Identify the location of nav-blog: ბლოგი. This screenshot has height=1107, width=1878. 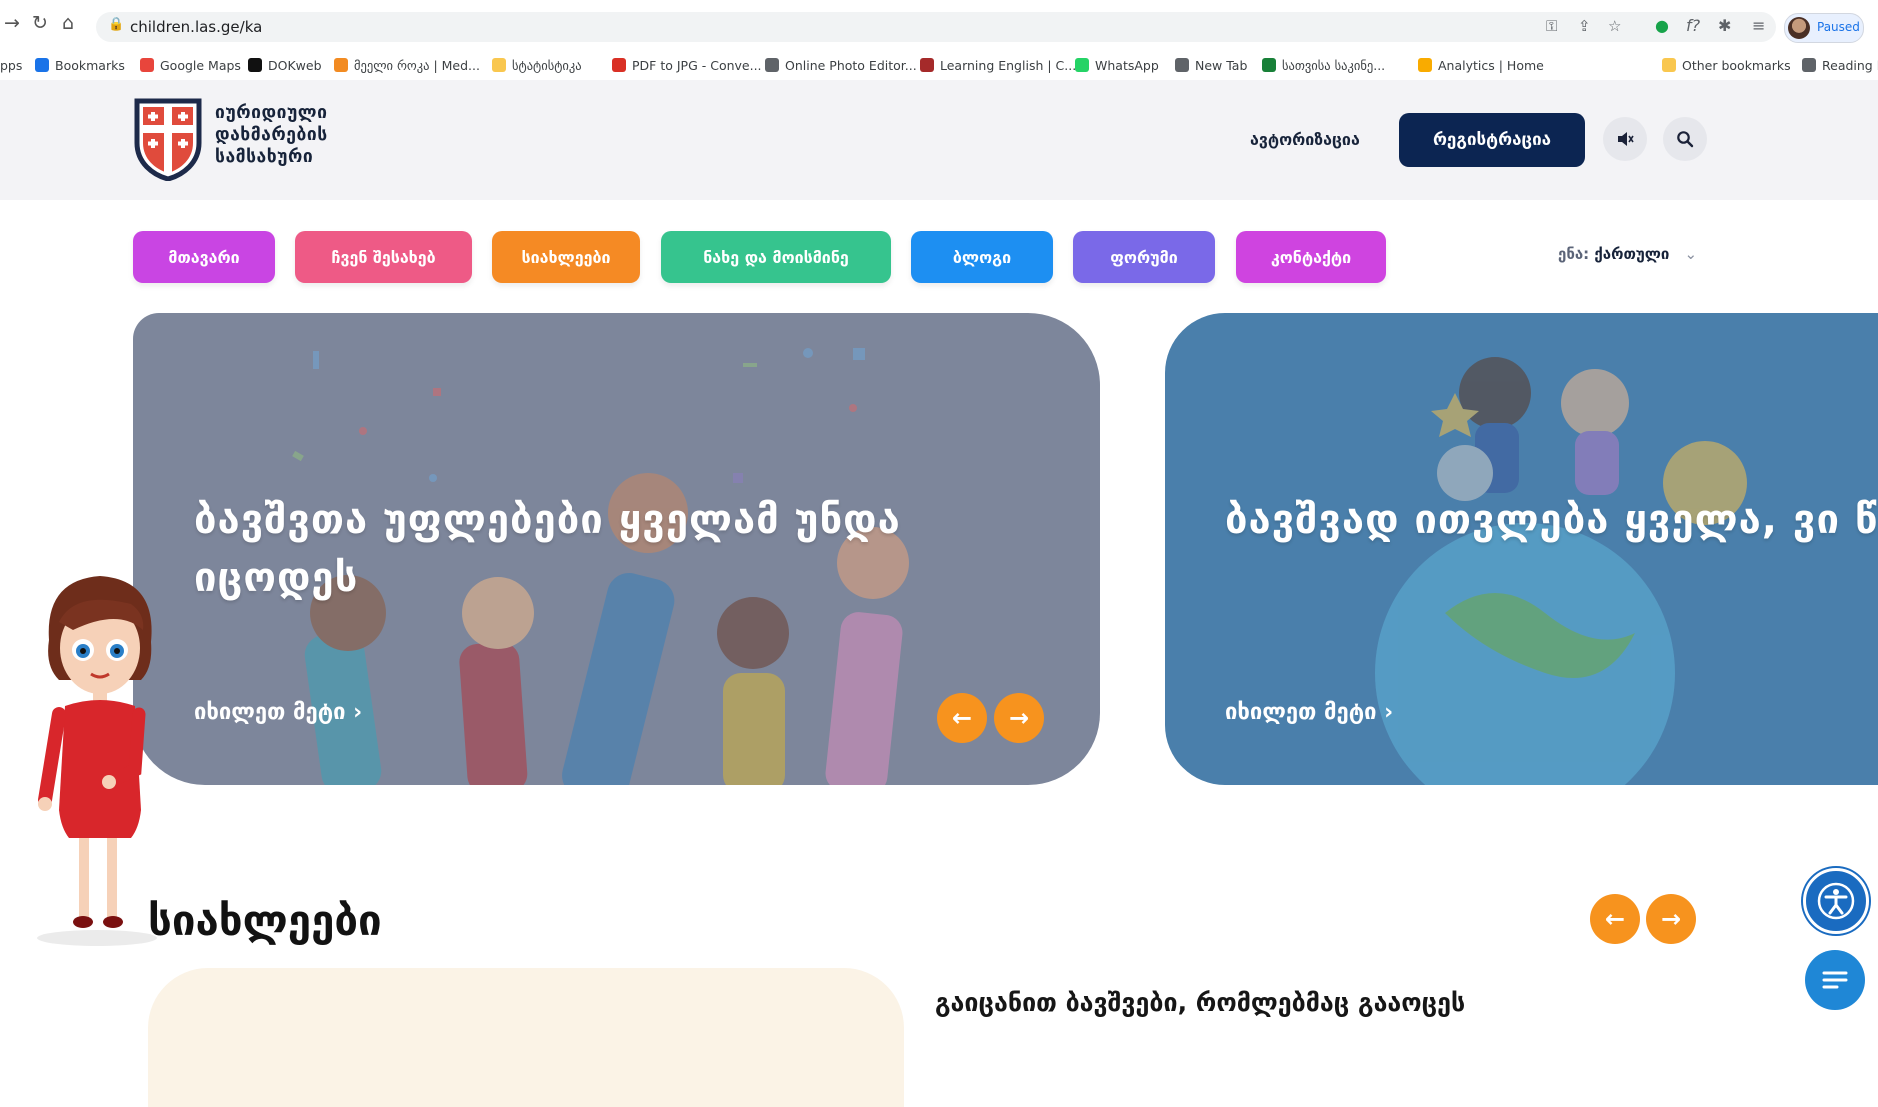
(982, 257).